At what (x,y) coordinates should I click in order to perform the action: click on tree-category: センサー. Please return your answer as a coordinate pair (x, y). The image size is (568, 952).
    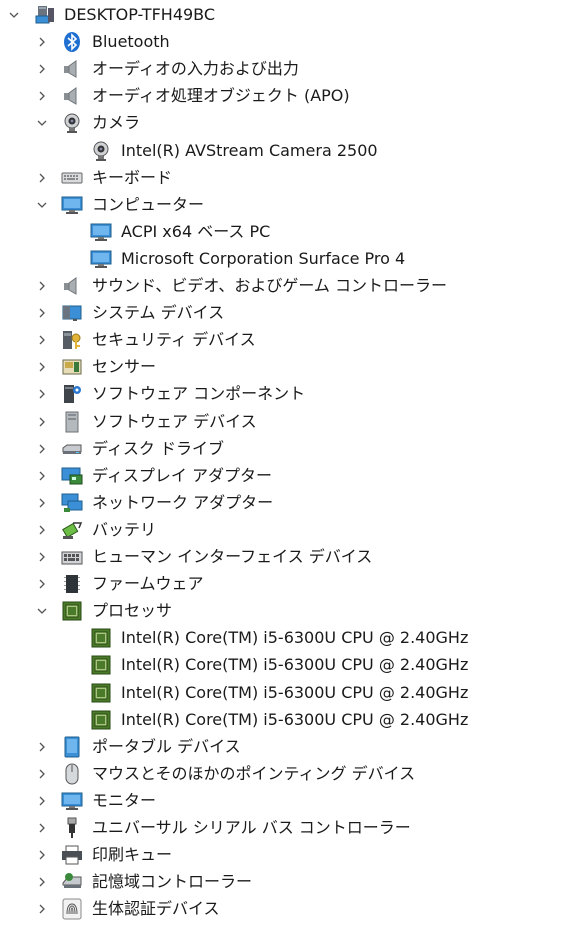
    Looking at the image, I should click on (280, 367).